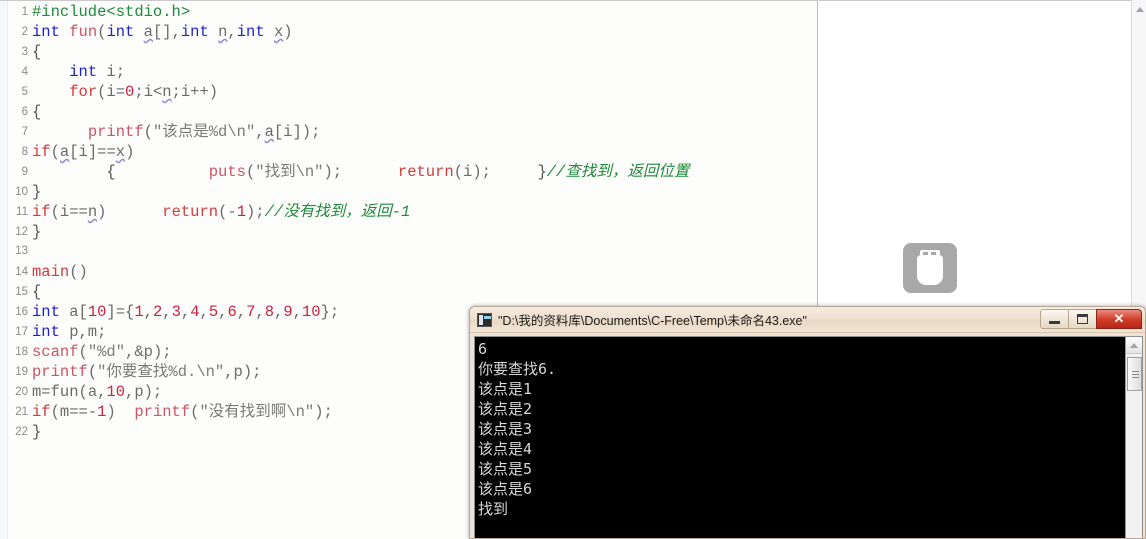  I want to click on code-line: 7 printf("该点是%d\n",a[i]);, so click(412, 132).